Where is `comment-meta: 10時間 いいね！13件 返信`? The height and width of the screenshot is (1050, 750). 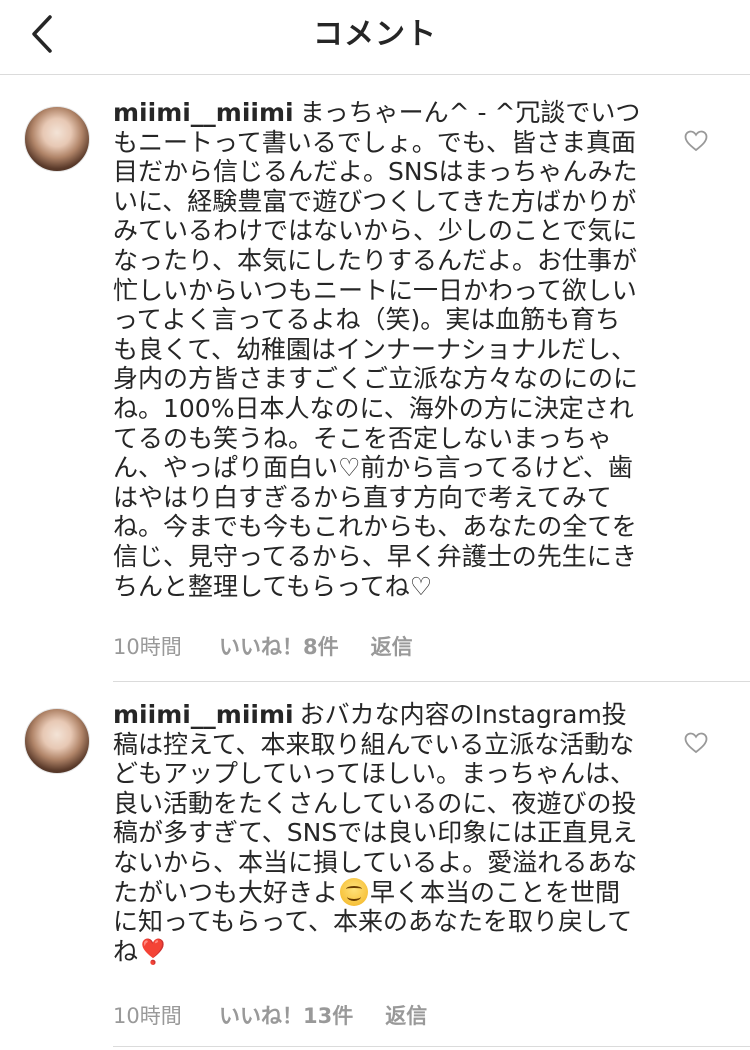 comment-meta: 10時間 いいね！13件 返信 is located at coordinates (270, 1015).